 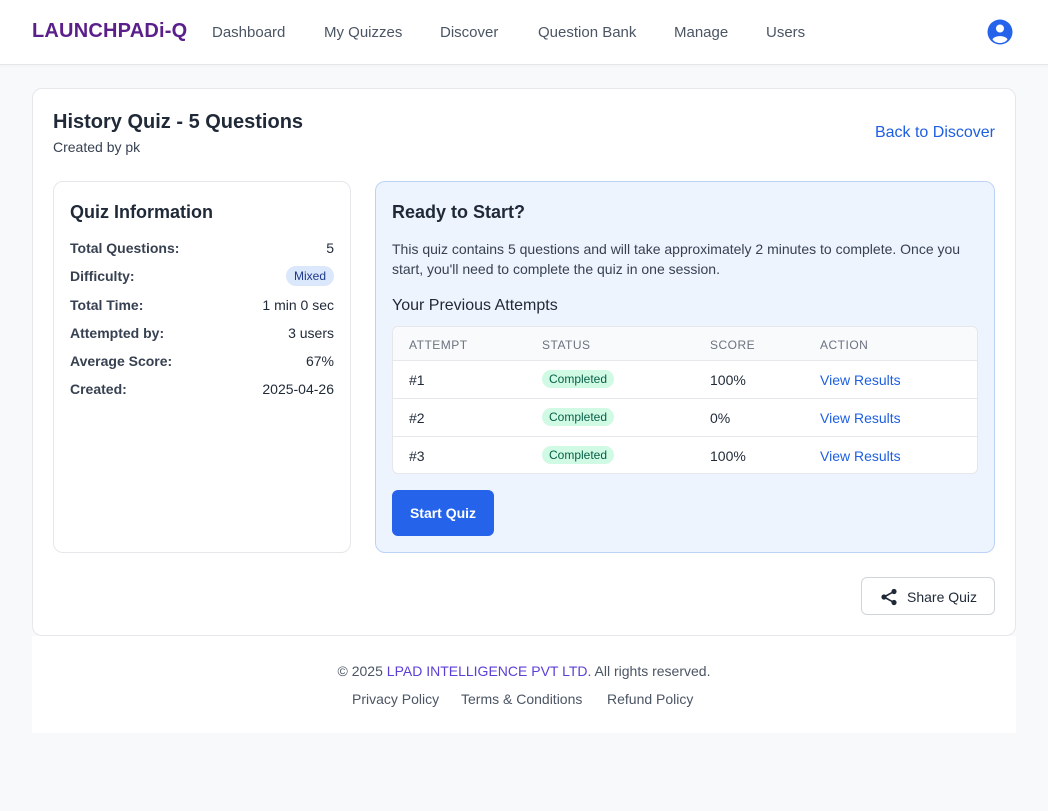 I want to click on copyright-suffix: All rights reserved., so click(x=651, y=671).